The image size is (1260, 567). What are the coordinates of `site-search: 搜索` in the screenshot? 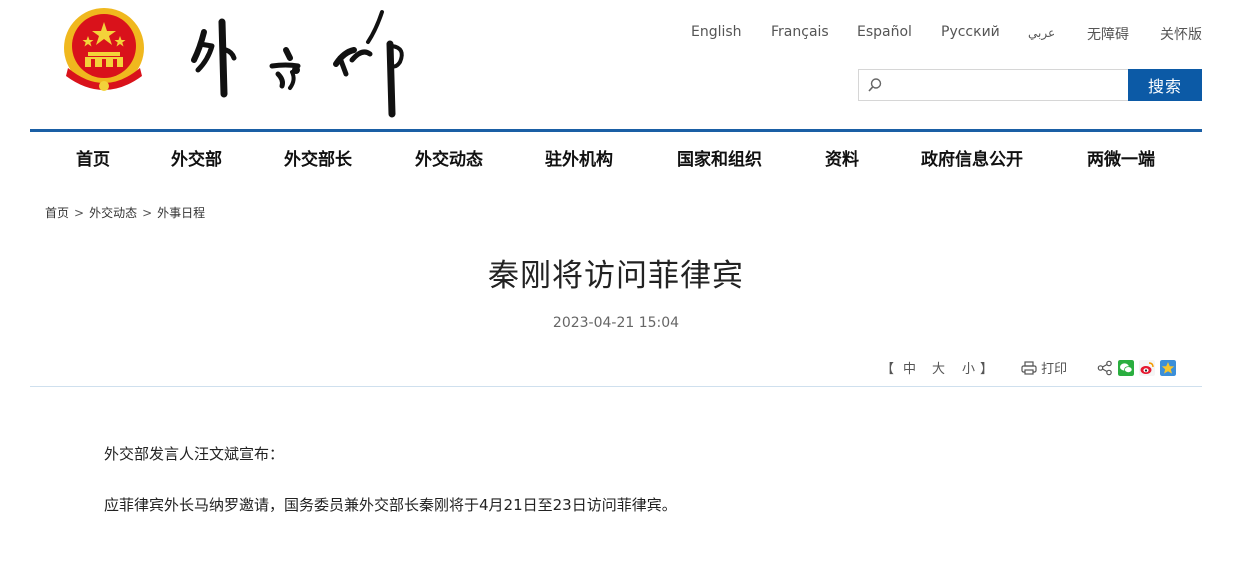 It's located at (1030, 85).